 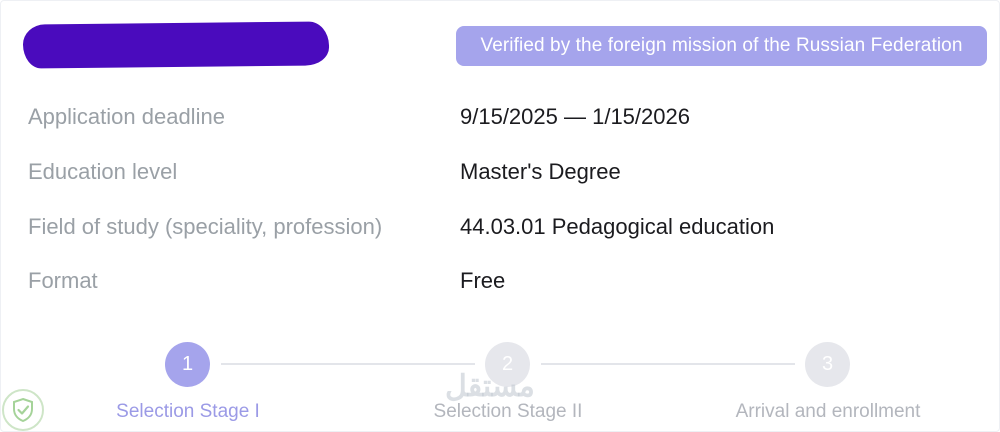 What do you see at coordinates (188, 412) in the screenshot?
I see `step-1-label: Selection Stage I` at bounding box center [188, 412].